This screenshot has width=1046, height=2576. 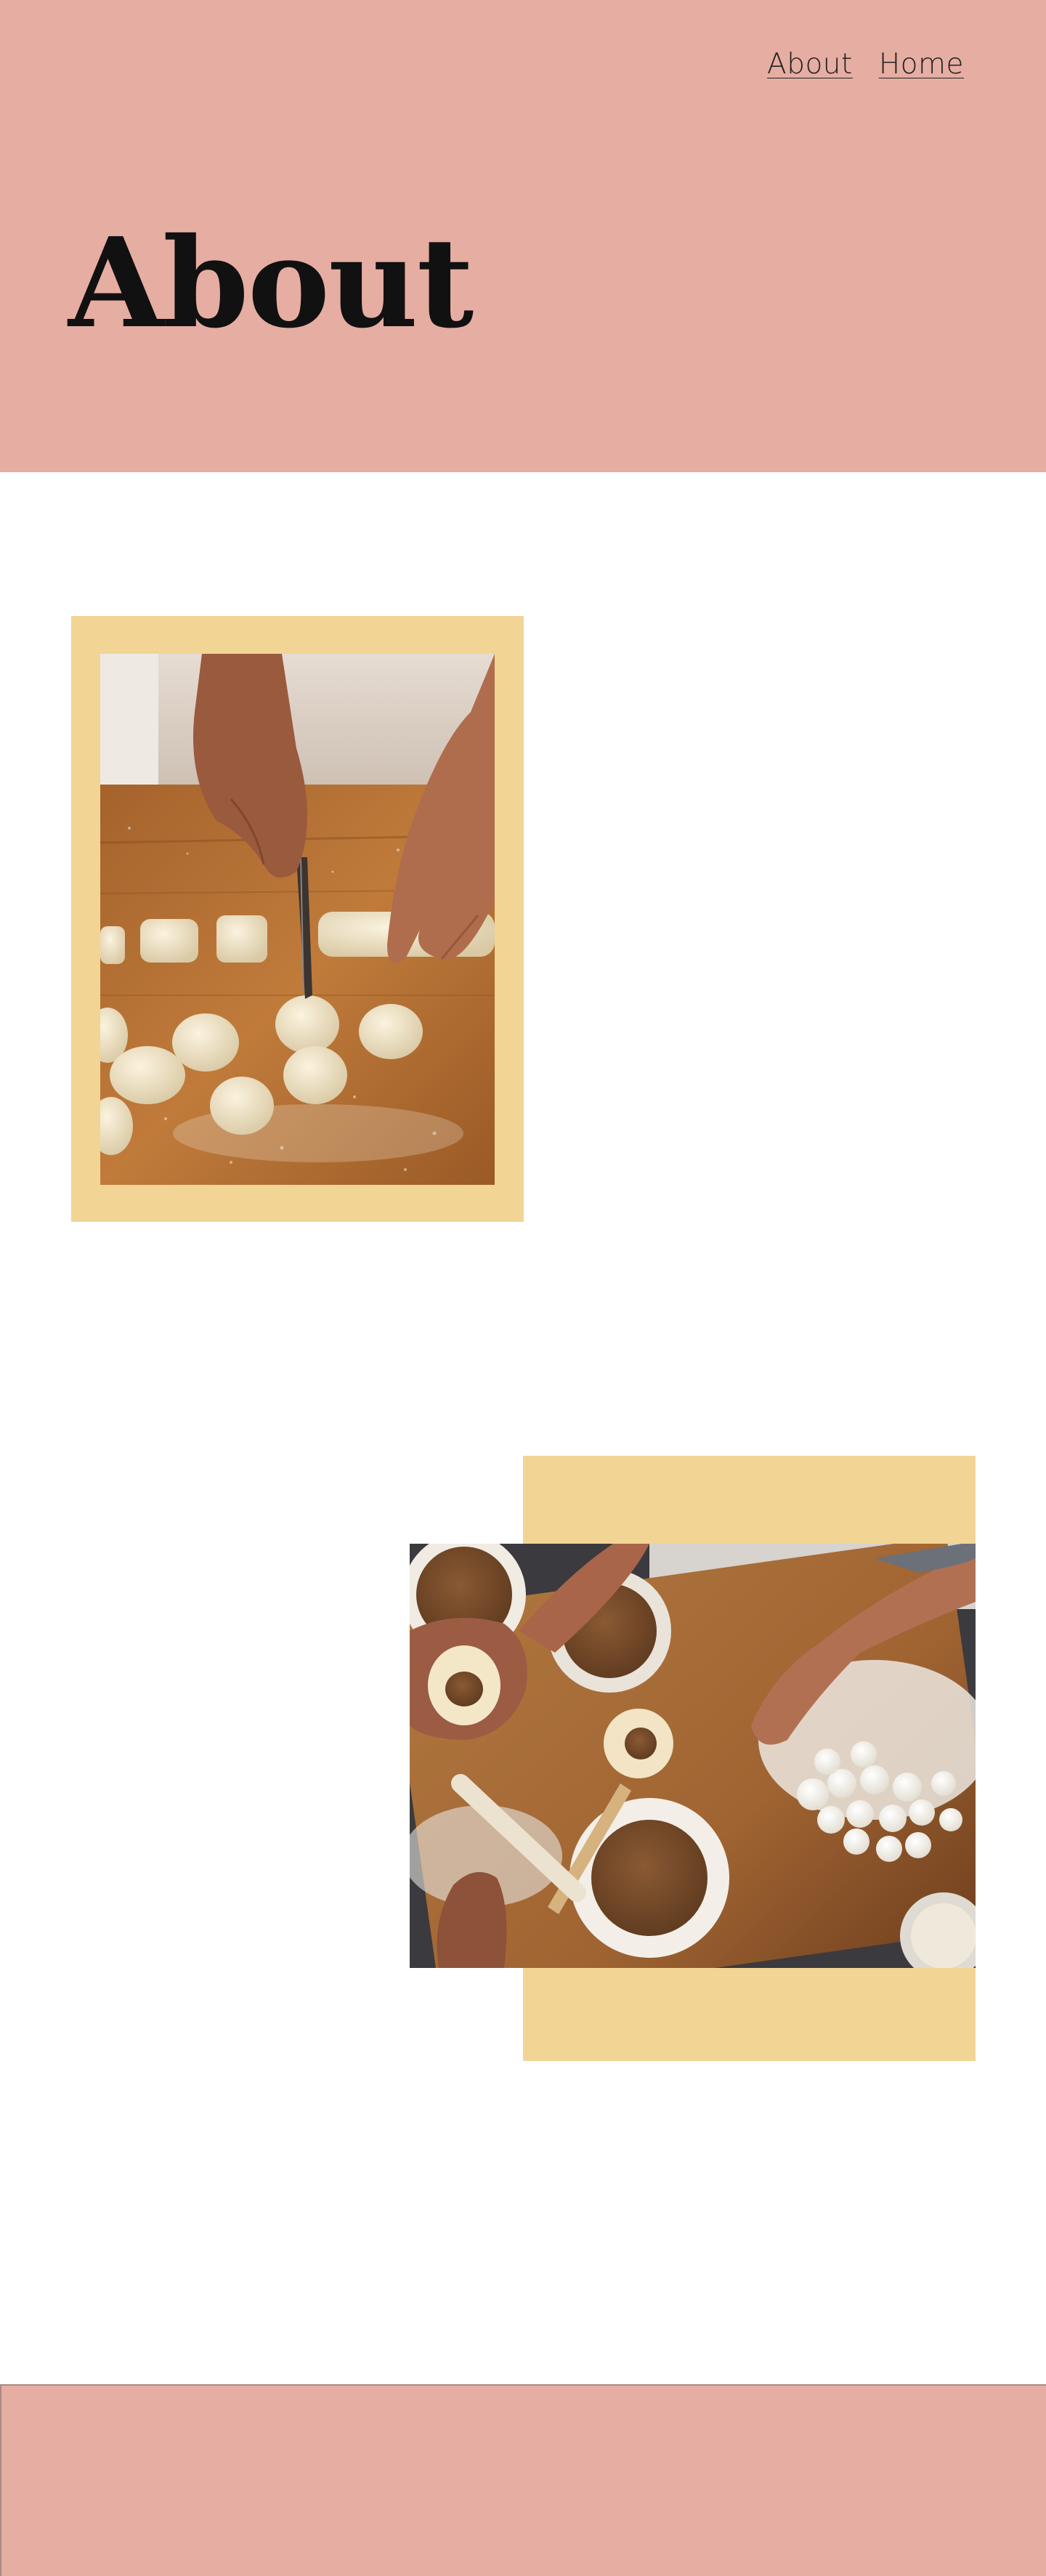 What do you see at coordinates (693, 1756) in the screenshot?
I see `dumpling-filling-photo` at bounding box center [693, 1756].